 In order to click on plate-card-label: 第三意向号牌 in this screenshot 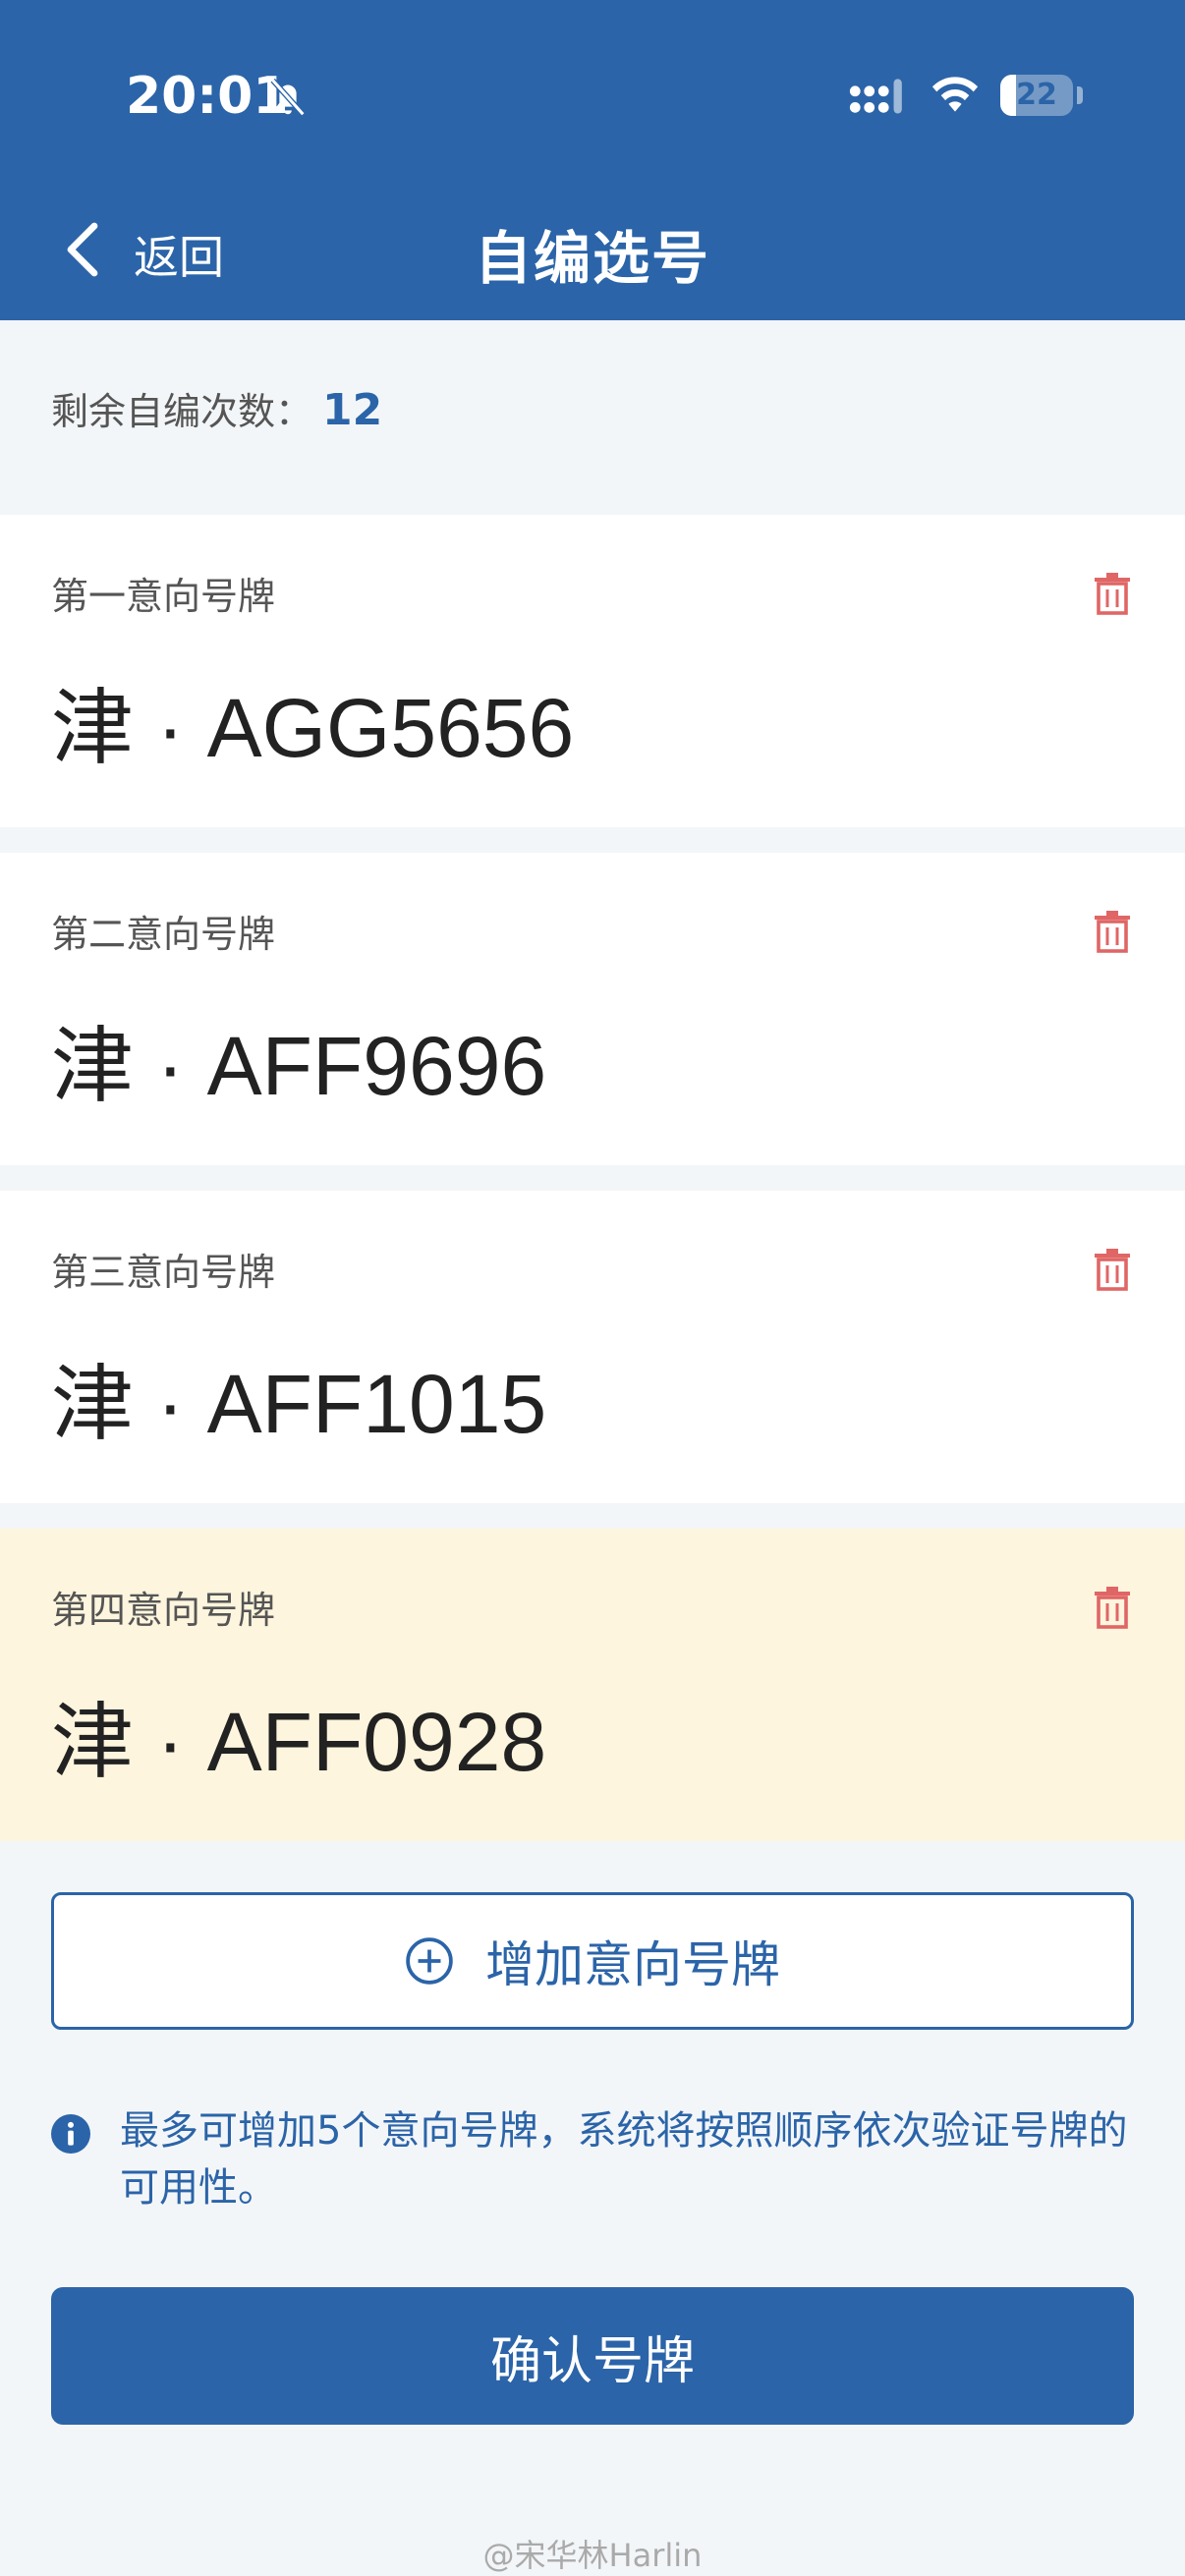, I will do `click(164, 1272)`.